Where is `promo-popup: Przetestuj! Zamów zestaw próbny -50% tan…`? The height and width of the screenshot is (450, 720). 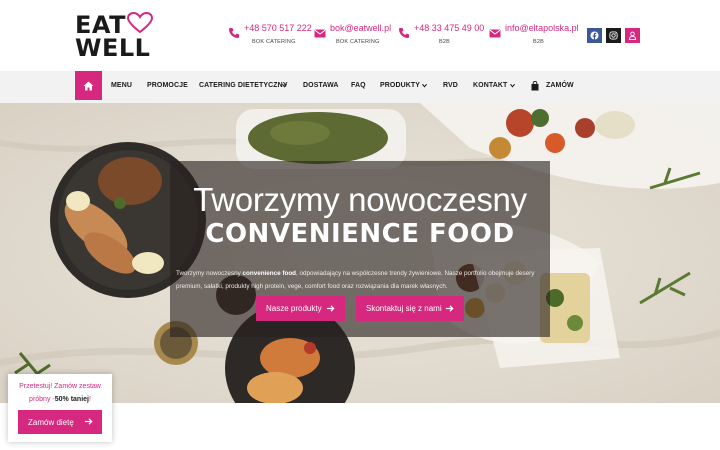 promo-popup: Przetestuj! Zamów zestaw próbny -50% tan… is located at coordinates (60, 408).